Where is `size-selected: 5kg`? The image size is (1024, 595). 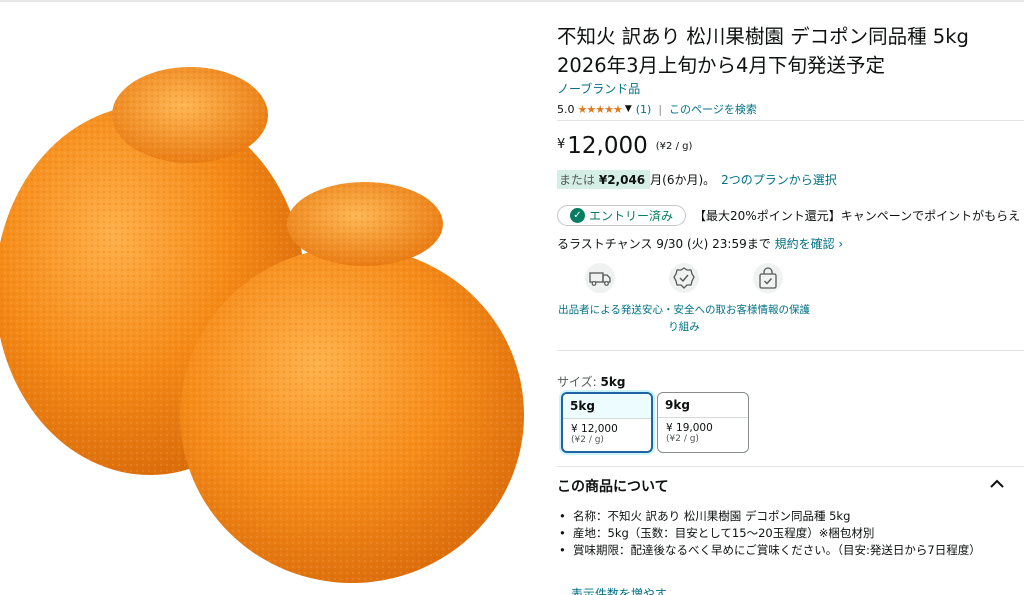 size-selected: 5kg is located at coordinates (613, 382).